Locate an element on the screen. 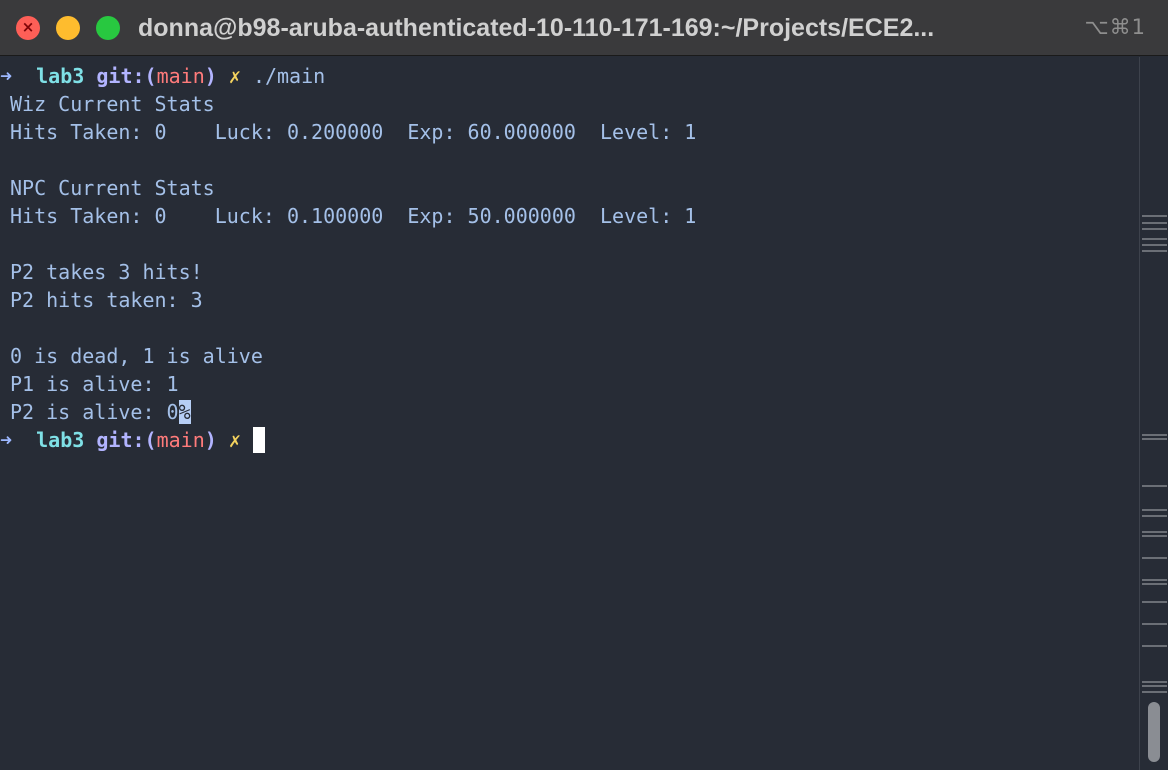 Image resolution: width=1168 pixels, height=770 pixels. output-line: P1 is alive: 1 is located at coordinates (94, 384).